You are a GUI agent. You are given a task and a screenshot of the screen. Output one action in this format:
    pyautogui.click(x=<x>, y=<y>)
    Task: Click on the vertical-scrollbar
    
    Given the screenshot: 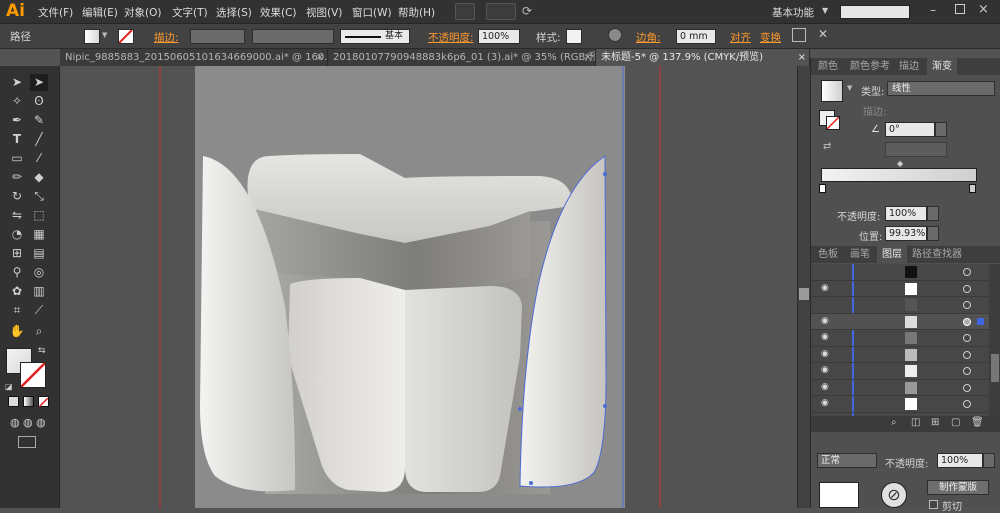 What is the action you would take?
    pyautogui.click(x=803, y=287)
    